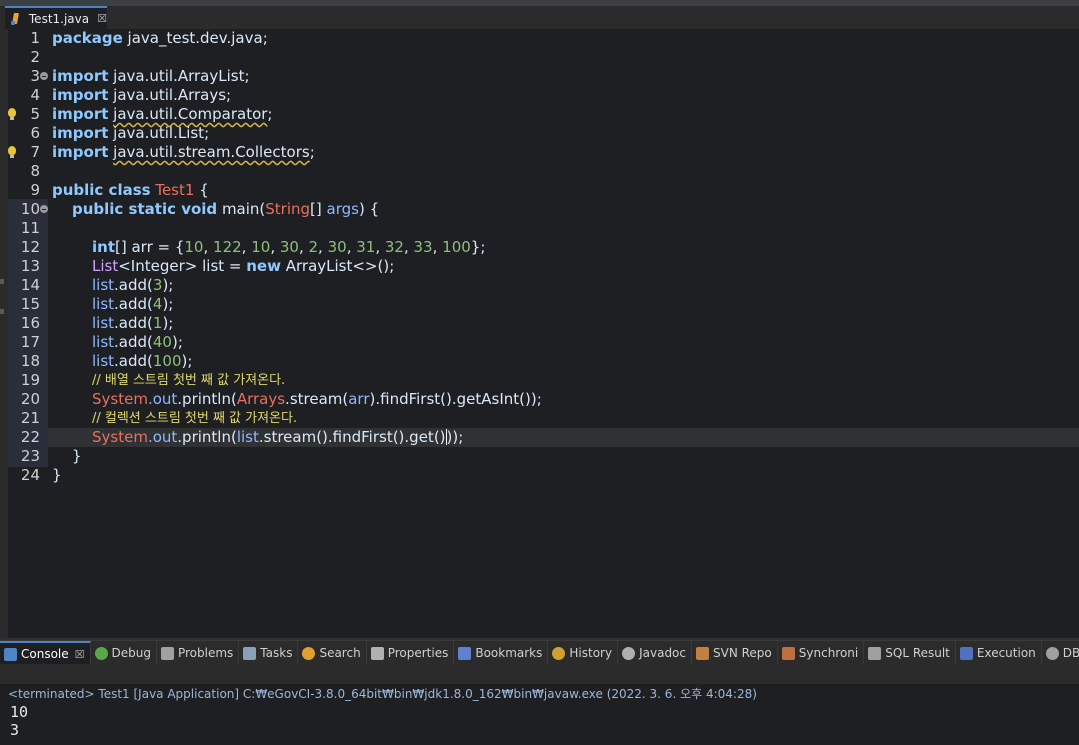 Image resolution: width=1079 pixels, height=745 pixels. Describe the element at coordinates (539, 456) in the screenshot. I see `code-line: 23 }` at that location.